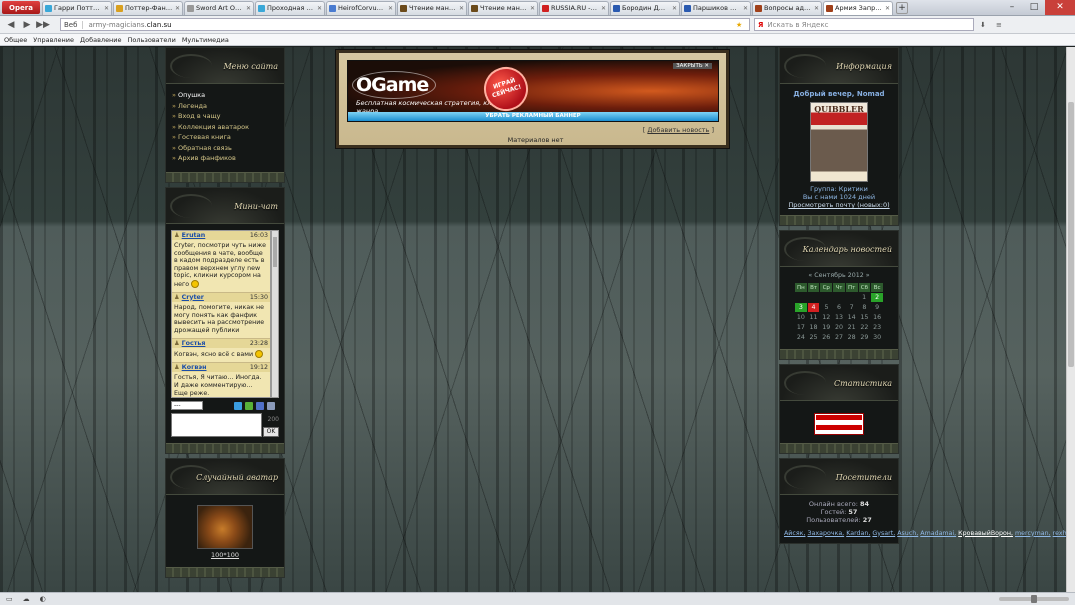  What do you see at coordinates (858, 533) in the screenshot?
I see `online-user-link: Kardan,` at bounding box center [858, 533].